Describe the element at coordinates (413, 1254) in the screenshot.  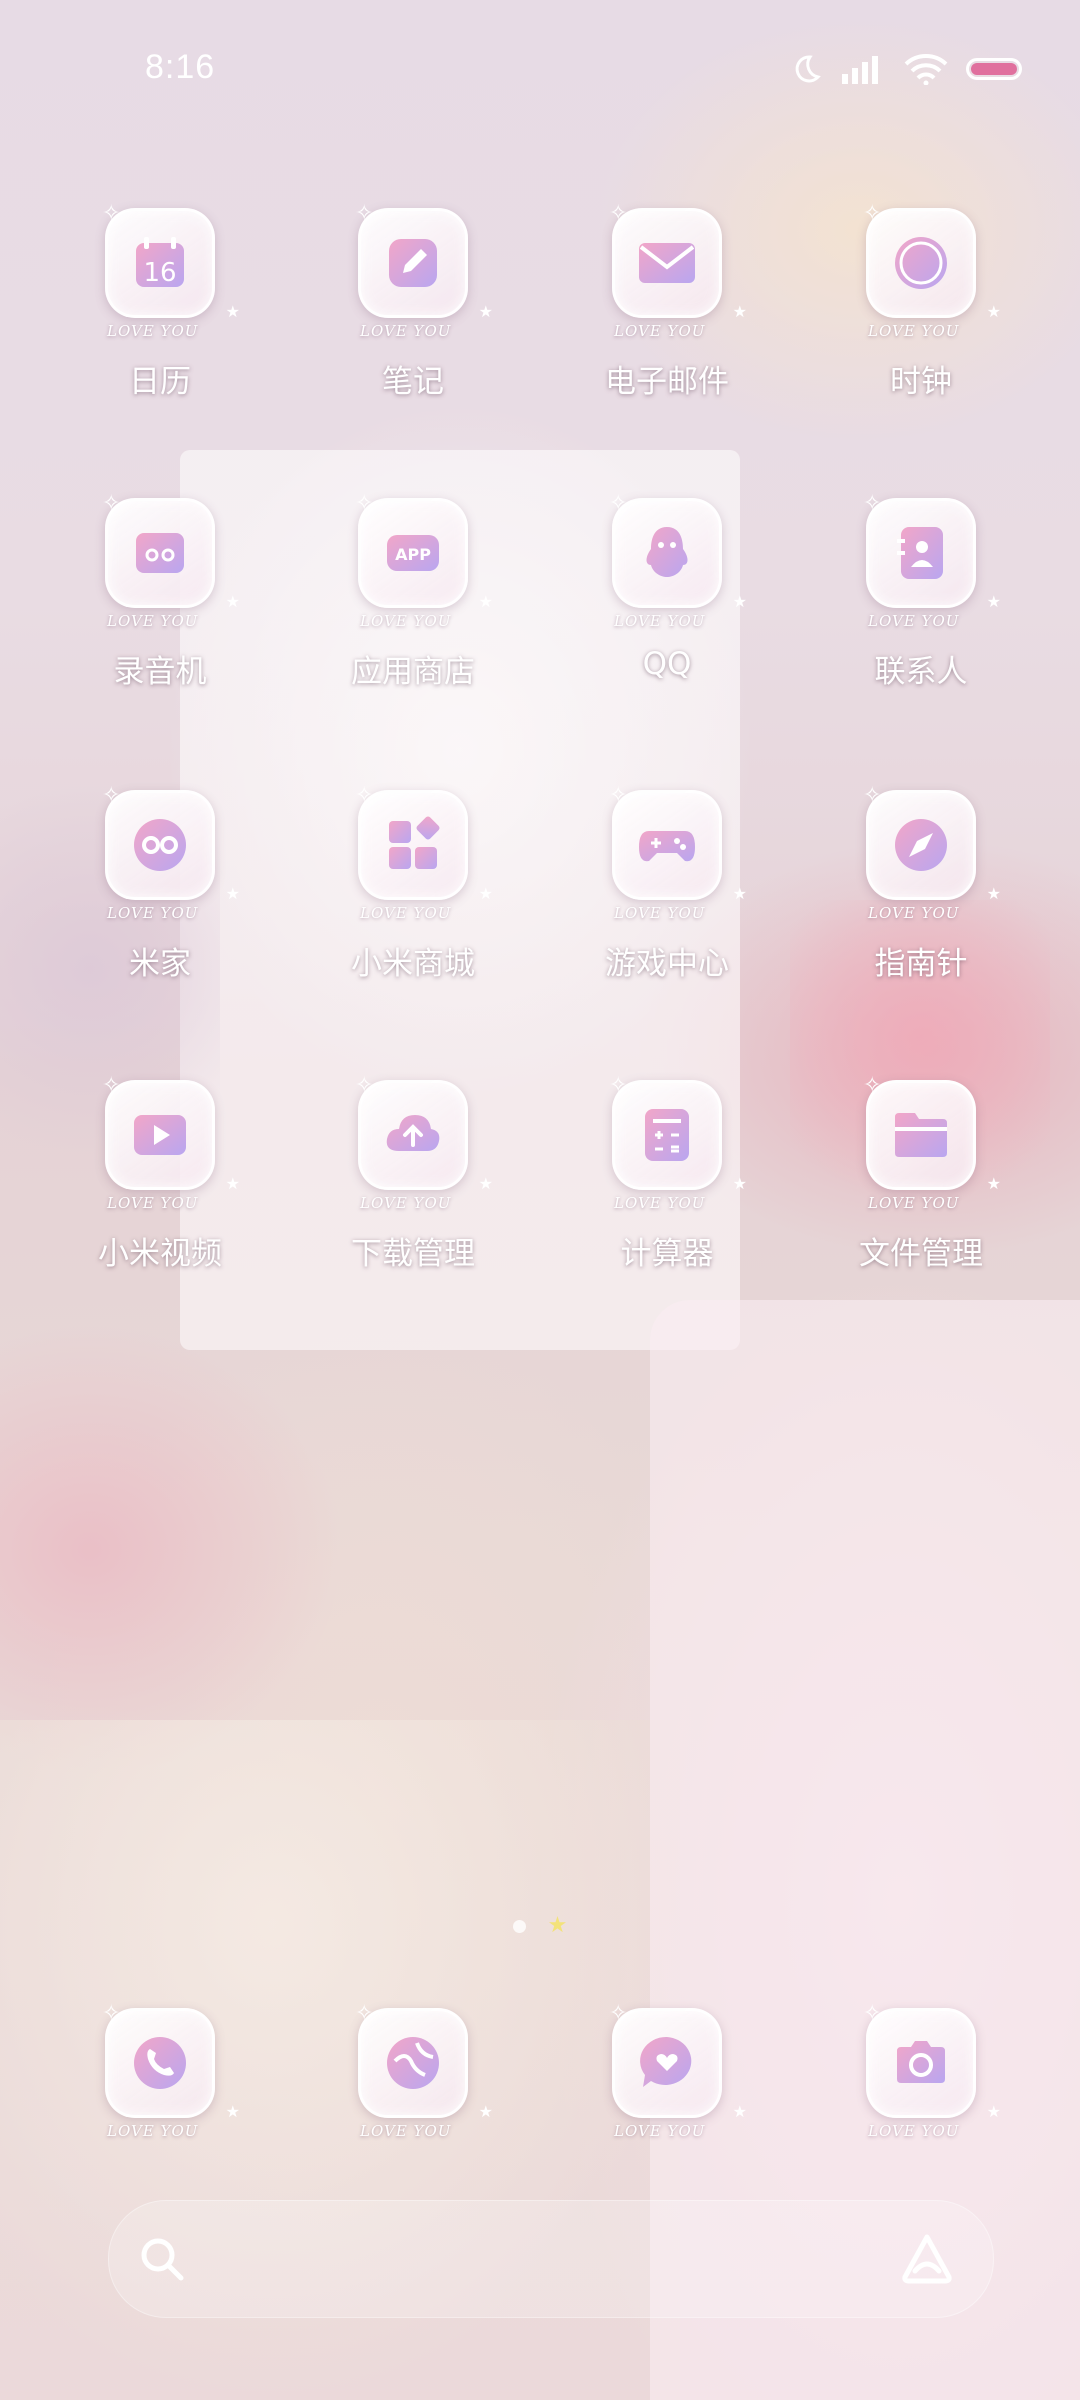
I see `app-label: 下载管理` at that location.